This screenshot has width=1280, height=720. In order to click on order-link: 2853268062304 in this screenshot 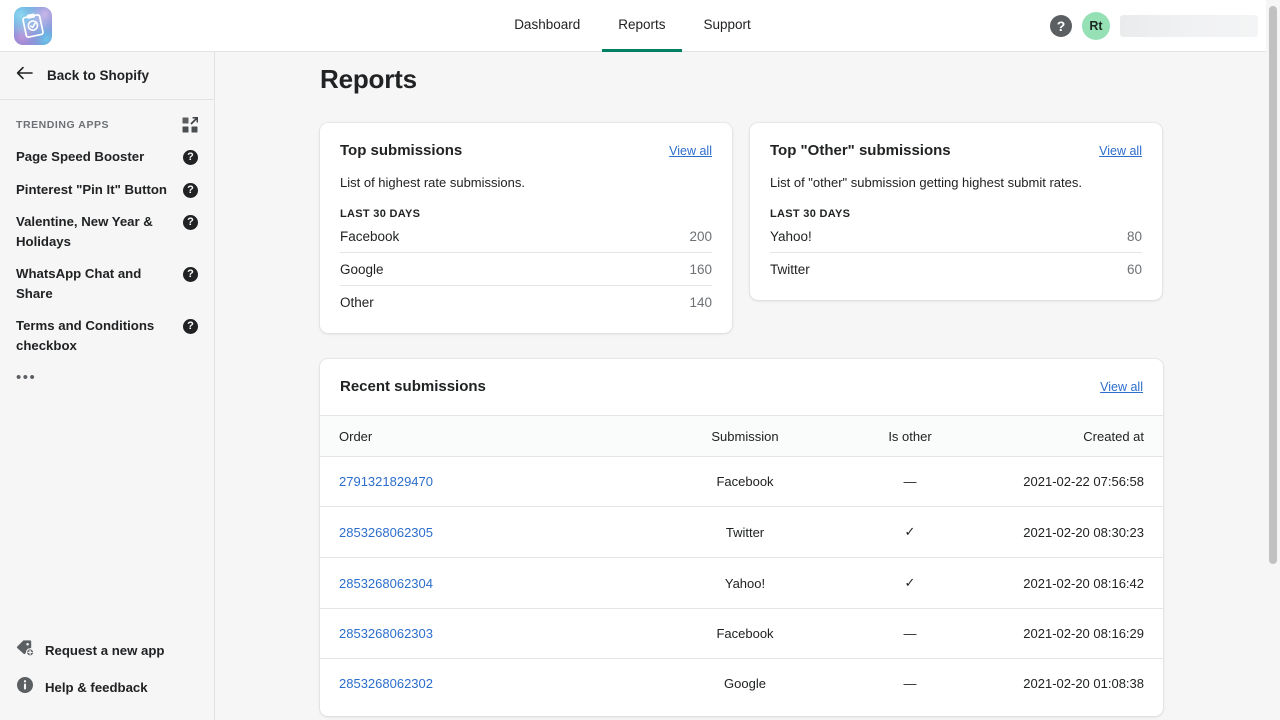, I will do `click(386, 583)`.